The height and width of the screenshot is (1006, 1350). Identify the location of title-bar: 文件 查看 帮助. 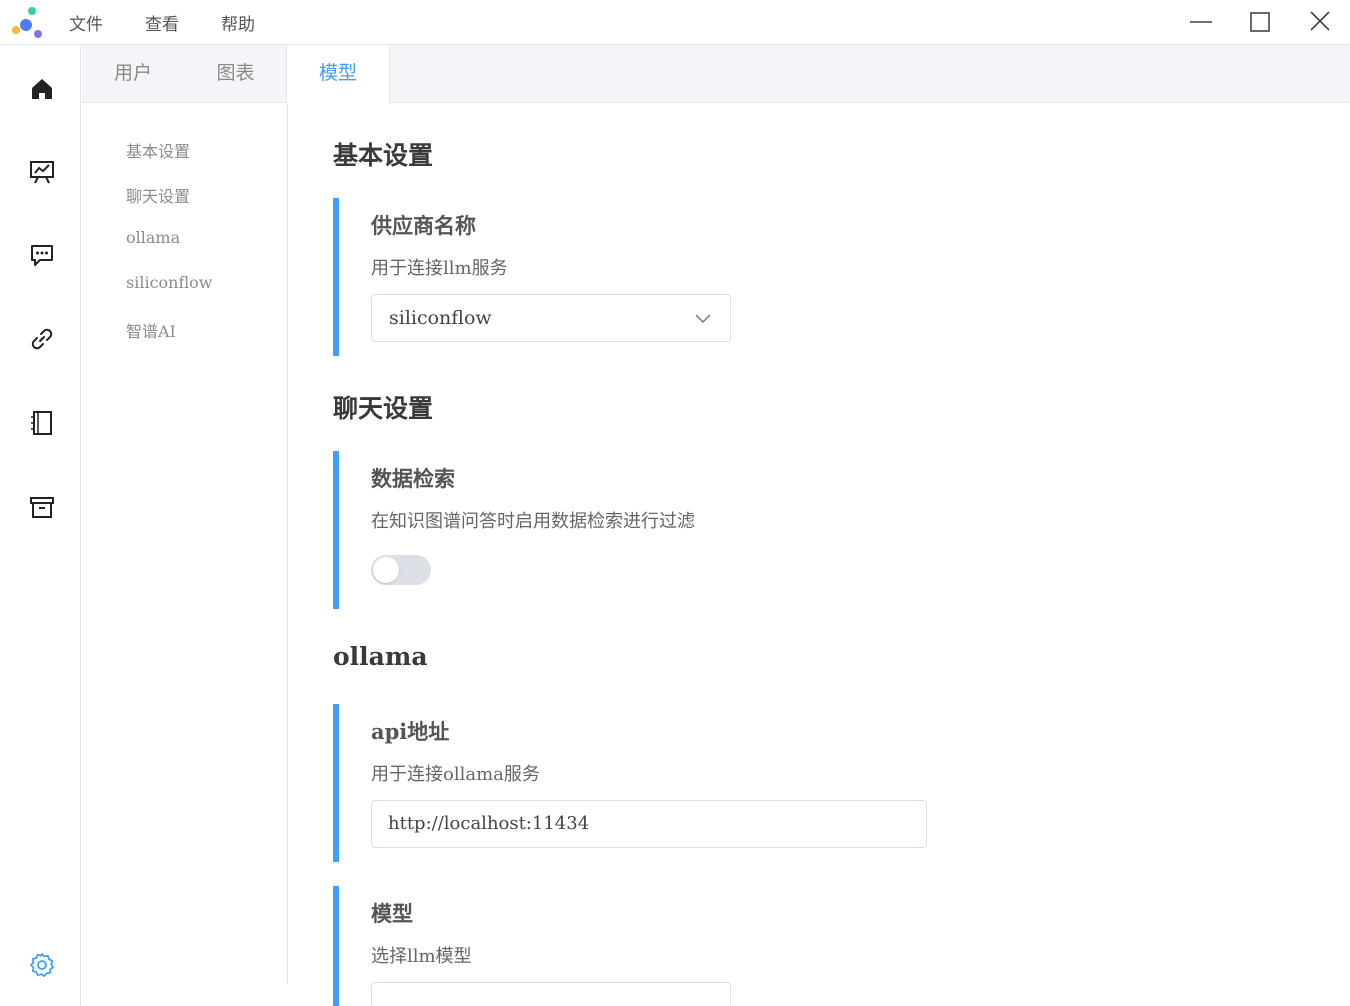
(675, 22).